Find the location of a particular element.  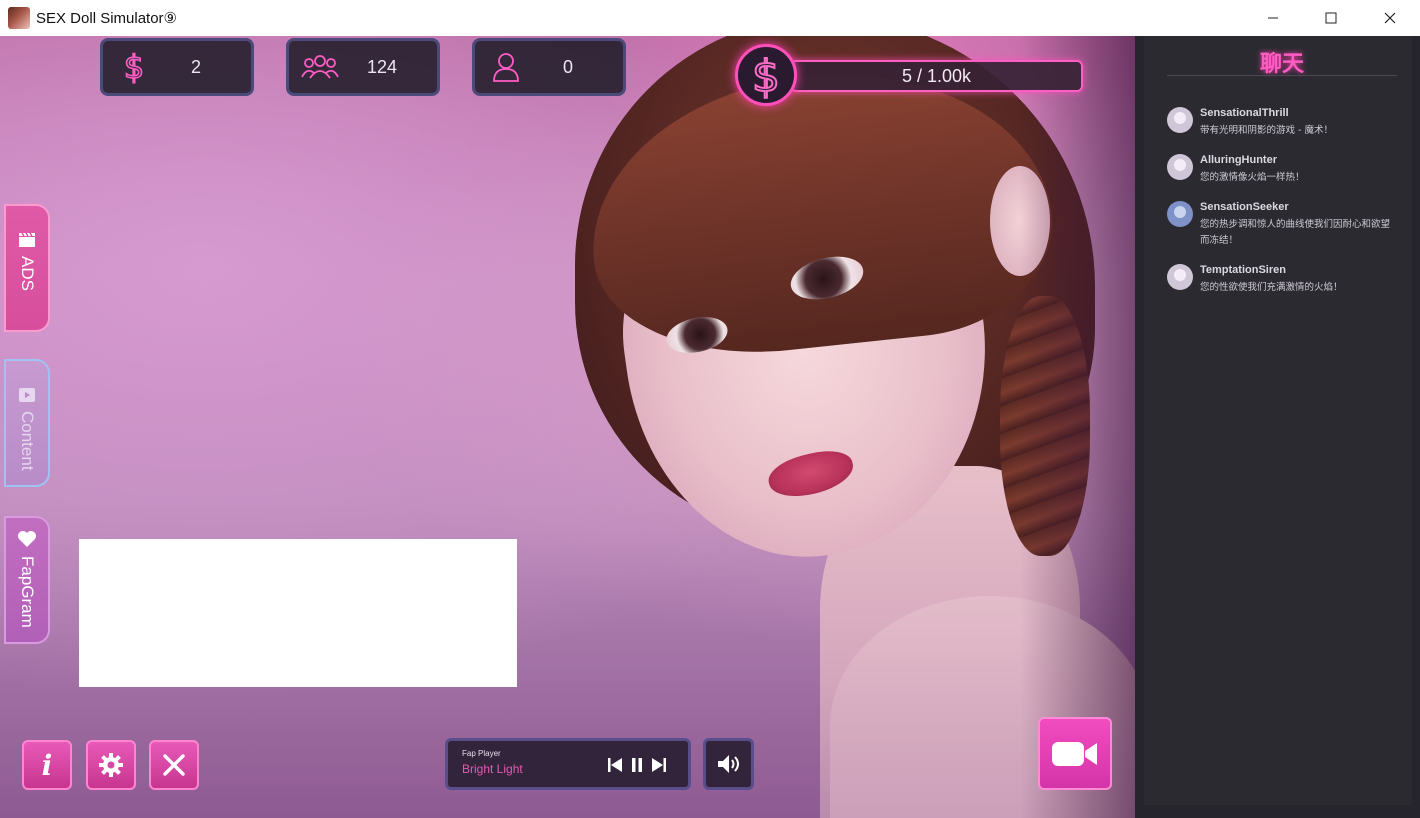

chat-message-text: 您的热步调和惊人的曲线使我们因耐心和欲望而冻结！ is located at coordinates (1295, 232).